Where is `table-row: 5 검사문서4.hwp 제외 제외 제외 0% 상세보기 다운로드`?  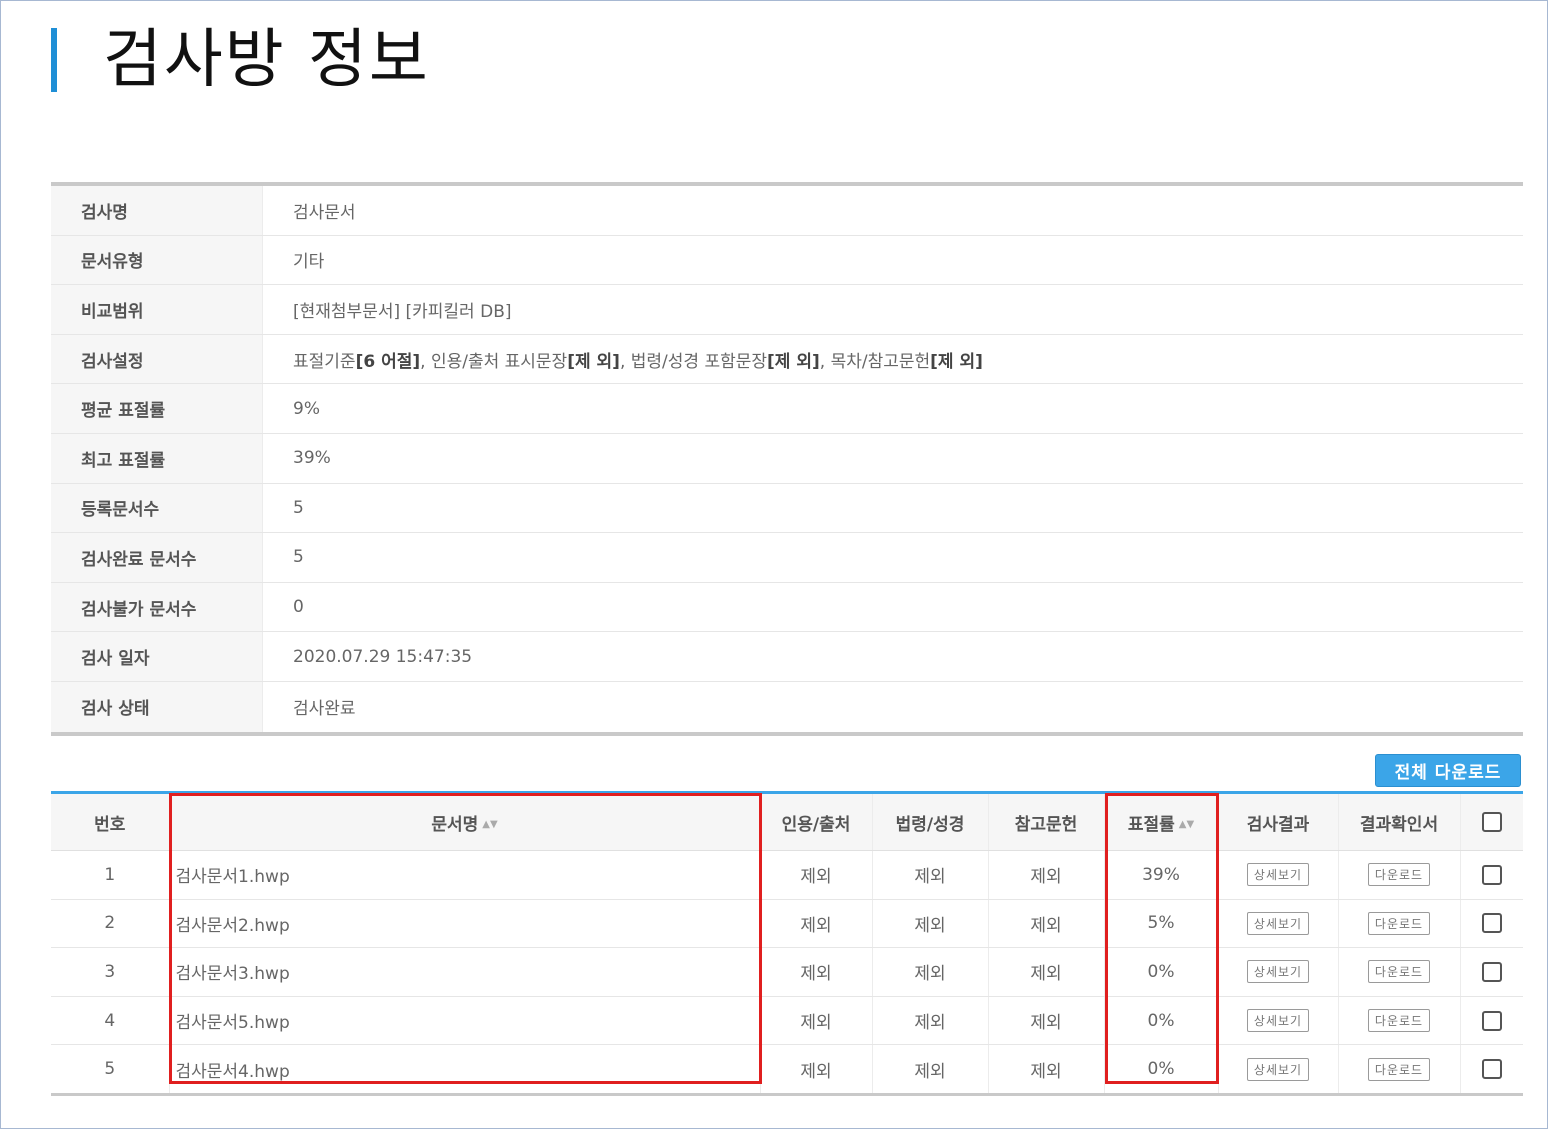
table-row: 5 검사문서4.hwp 제외 제외 제외 0% 상세보기 다운로드 is located at coordinates (787, 1069).